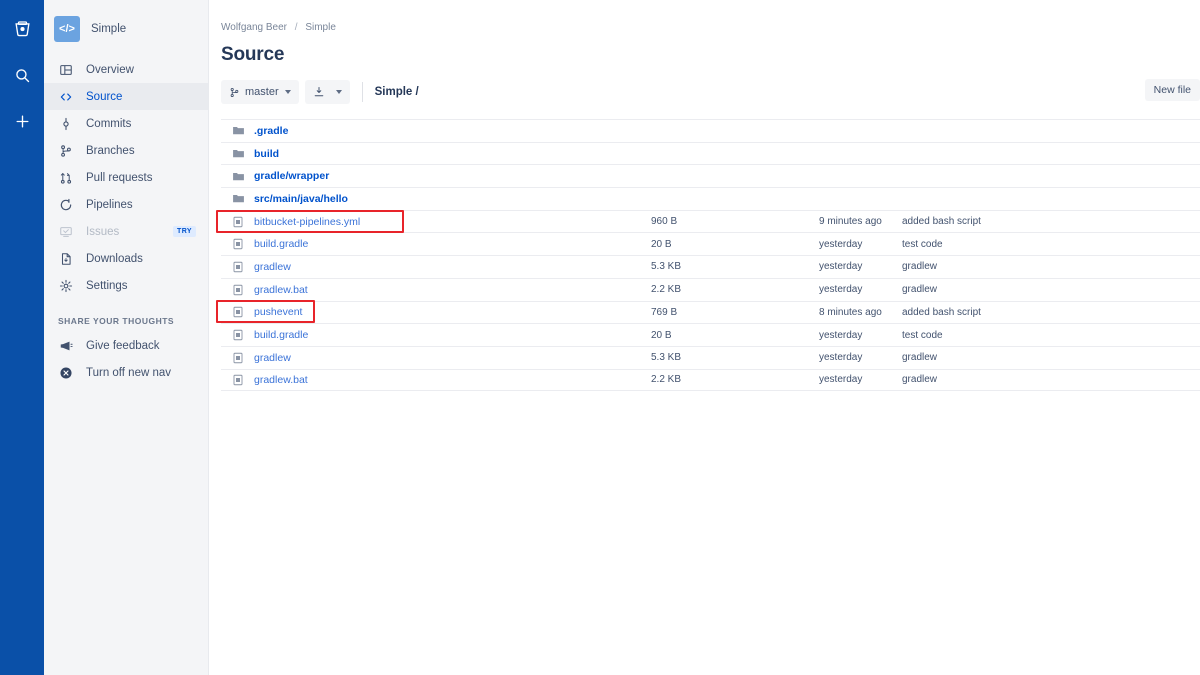 Image resolution: width=1200 pixels, height=675 pixels. What do you see at coordinates (129, 372) in the screenshot?
I see `sidebar-item-label: Turn off new nav` at bounding box center [129, 372].